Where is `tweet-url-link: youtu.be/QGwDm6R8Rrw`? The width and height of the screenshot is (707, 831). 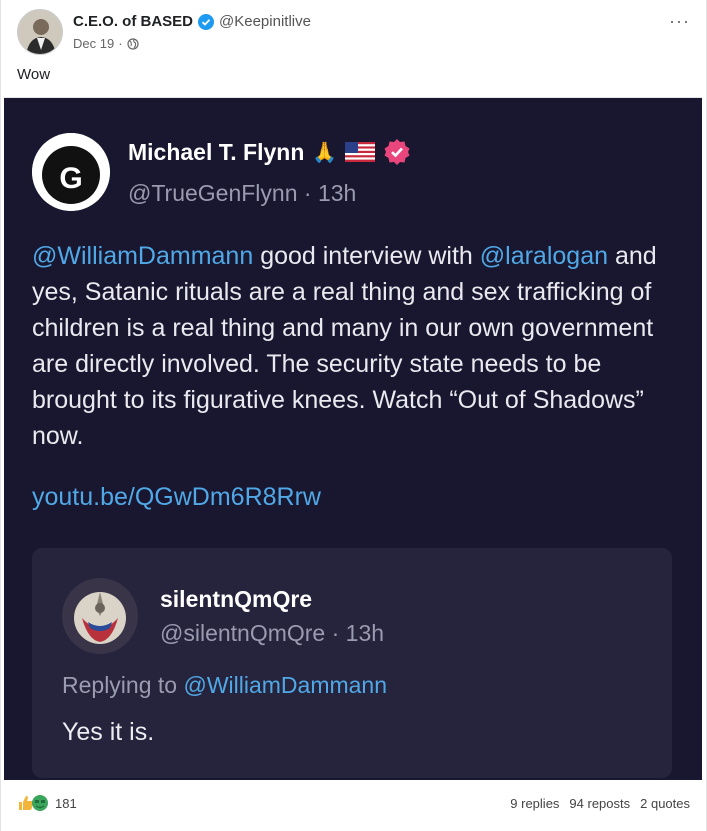
tweet-url-link: youtu.be/QGwDm6R8Rrw is located at coordinates (176, 497).